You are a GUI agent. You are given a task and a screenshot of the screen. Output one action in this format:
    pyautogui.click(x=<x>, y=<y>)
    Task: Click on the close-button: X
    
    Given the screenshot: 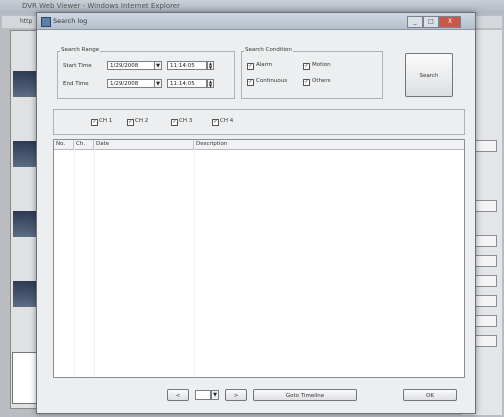 What is the action you would take?
    pyautogui.click(x=450, y=22)
    